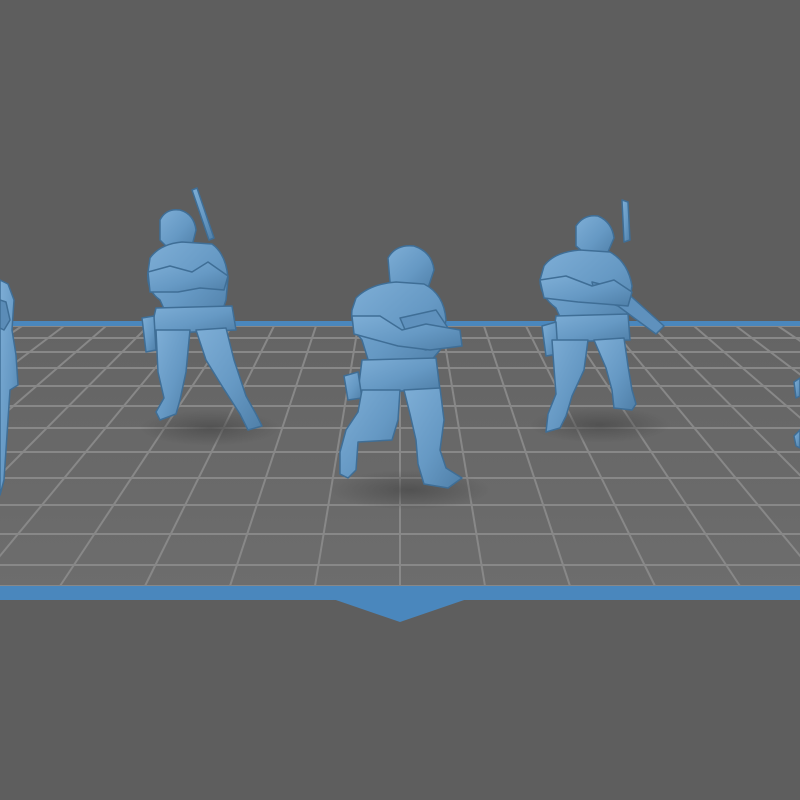  What do you see at coordinates (400, 610) in the screenshot?
I see `front-arrow-icon` at bounding box center [400, 610].